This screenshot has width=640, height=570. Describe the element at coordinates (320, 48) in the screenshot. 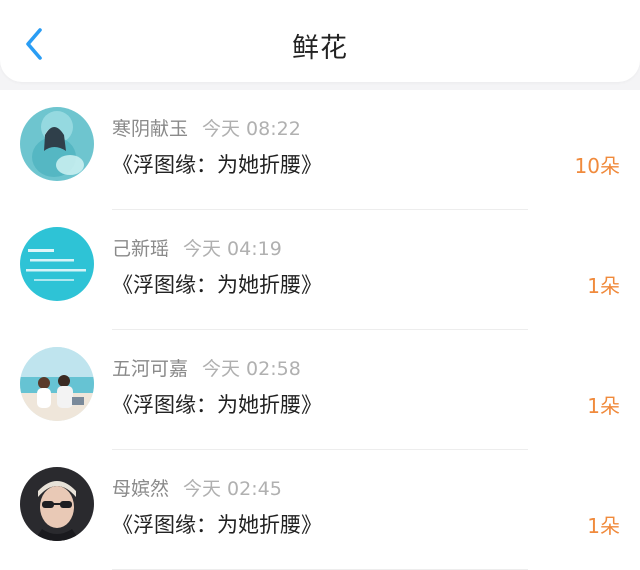

I see `page-title: 鲜花` at that location.